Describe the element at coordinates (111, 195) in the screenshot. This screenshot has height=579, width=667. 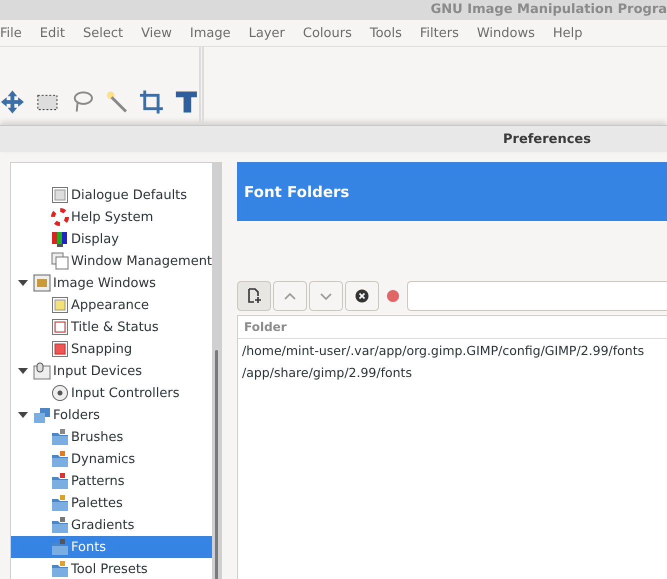
I see `tree-item: Dialogue Defaults` at that location.